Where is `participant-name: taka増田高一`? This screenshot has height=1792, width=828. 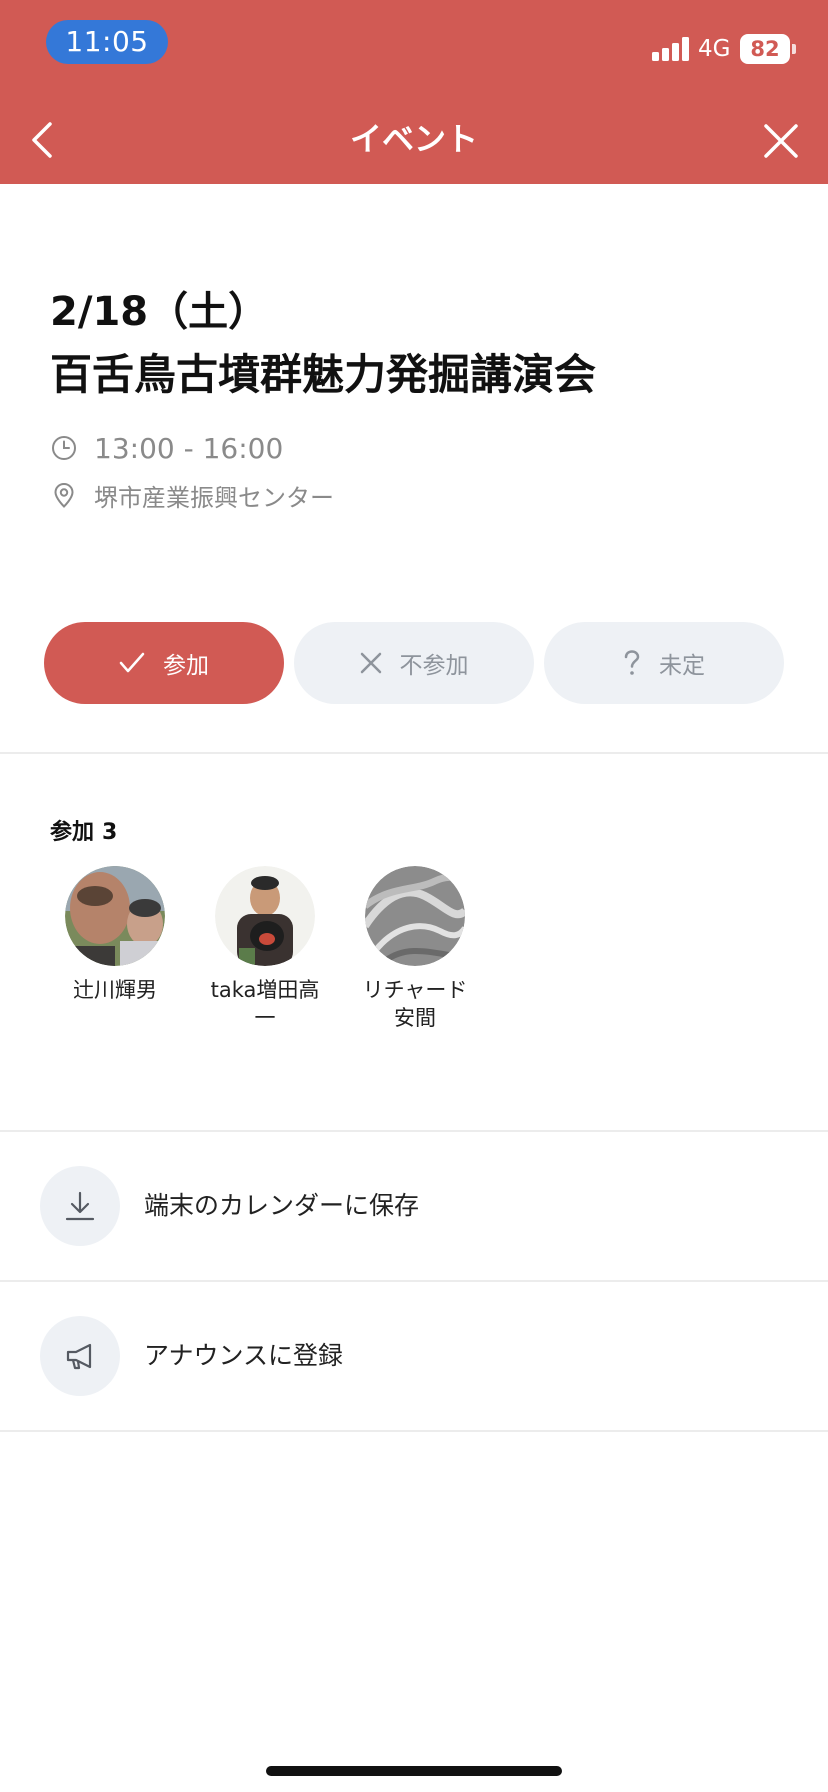 participant-name: taka増田高一 is located at coordinates (265, 1004).